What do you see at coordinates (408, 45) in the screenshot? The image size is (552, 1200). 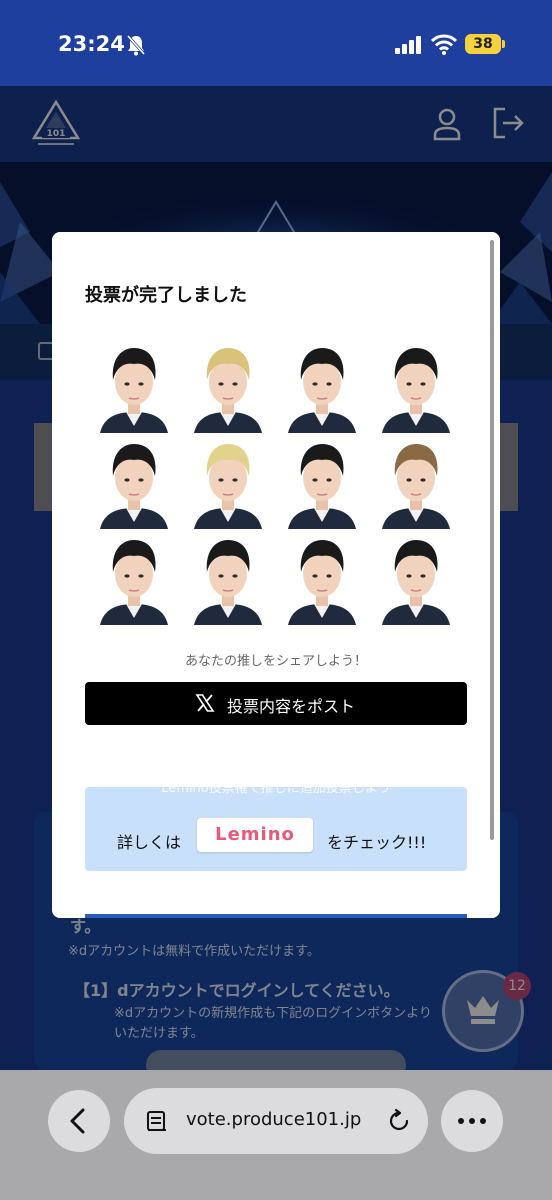 I see `signal-icon` at bounding box center [408, 45].